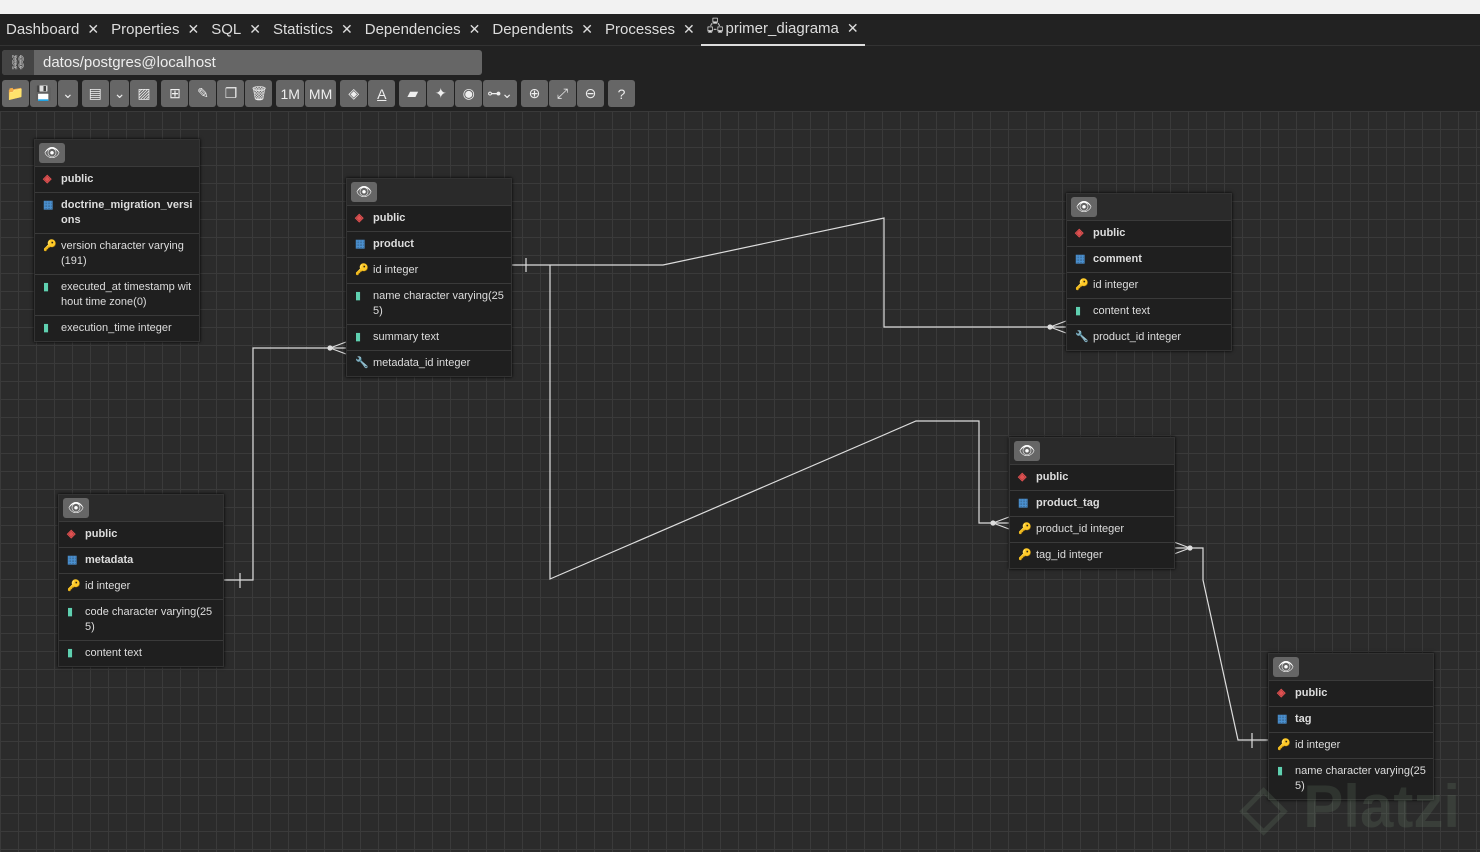  What do you see at coordinates (1149, 259) in the screenshot?
I see `table-name-row: ▦ comment` at bounding box center [1149, 259].